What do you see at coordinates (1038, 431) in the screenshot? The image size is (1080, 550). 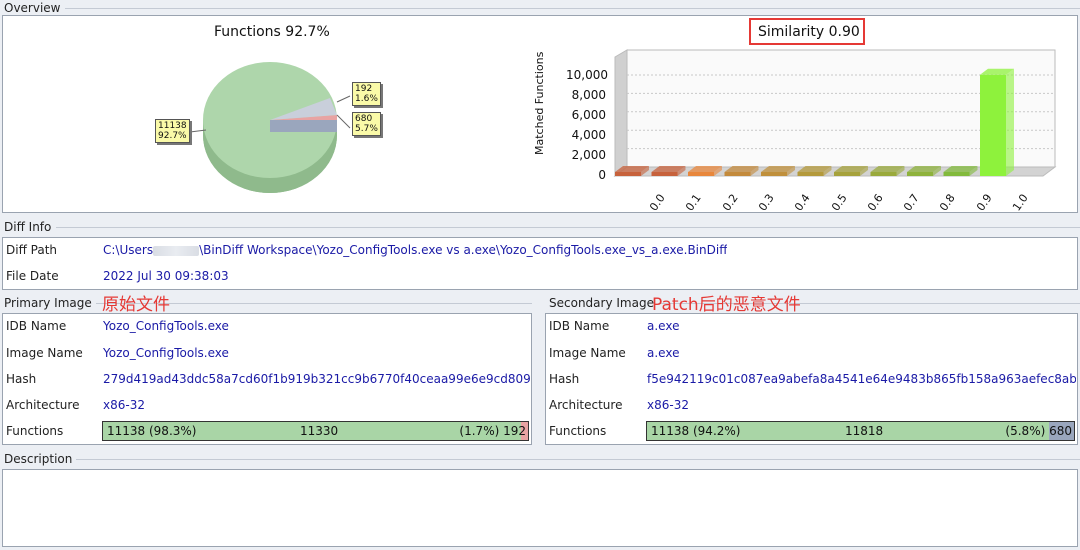 I see `secondary-functions-unmatched: (5.8%) 680` at bounding box center [1038, 431].